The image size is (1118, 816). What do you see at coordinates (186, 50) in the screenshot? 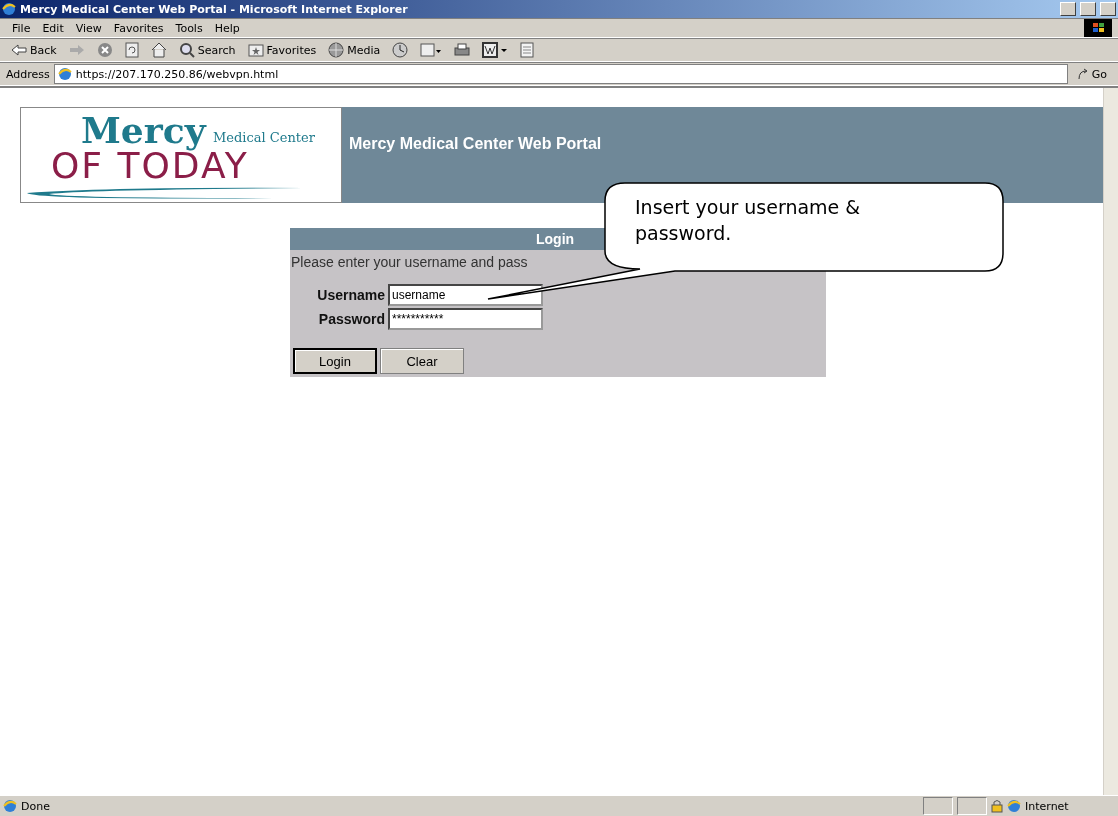
I see `search-icon` at bounding box center [186, 50].